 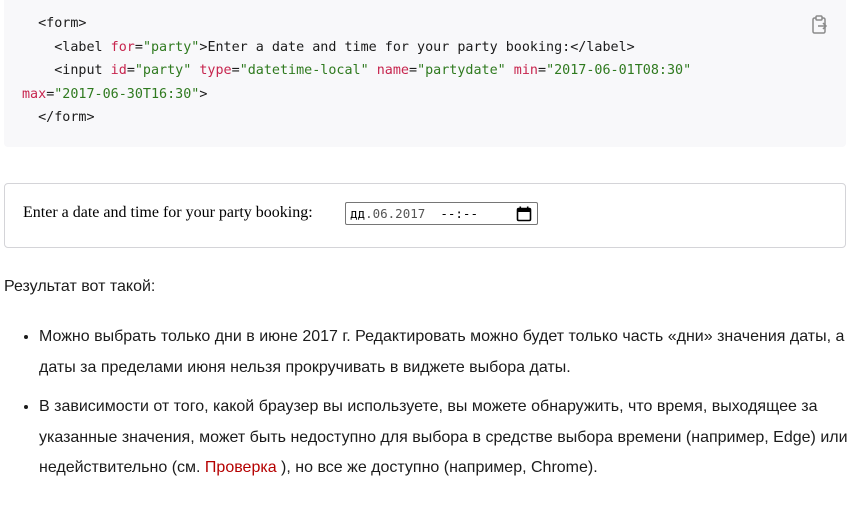 What do you see at coordinates (304, 70) in the screenshot?
I see `code-val-type: "datetime-local"` at bounding box center [304, 70].